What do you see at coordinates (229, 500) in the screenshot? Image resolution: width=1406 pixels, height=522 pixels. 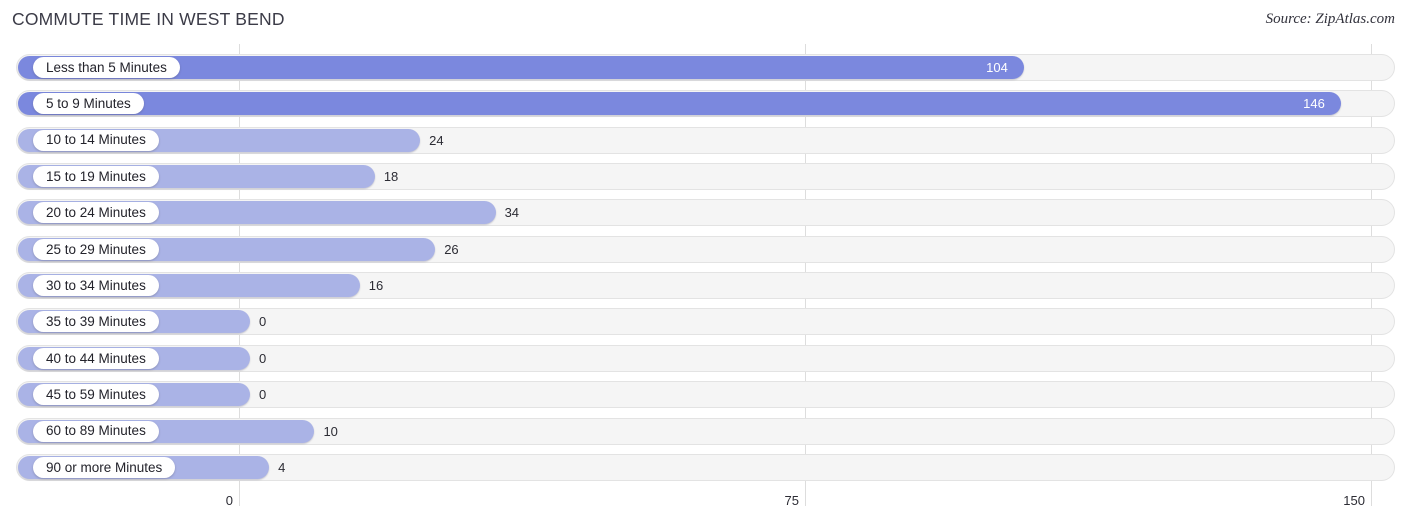 I see `axis-tick-label-0: 0` at bounding box center [229, 500].